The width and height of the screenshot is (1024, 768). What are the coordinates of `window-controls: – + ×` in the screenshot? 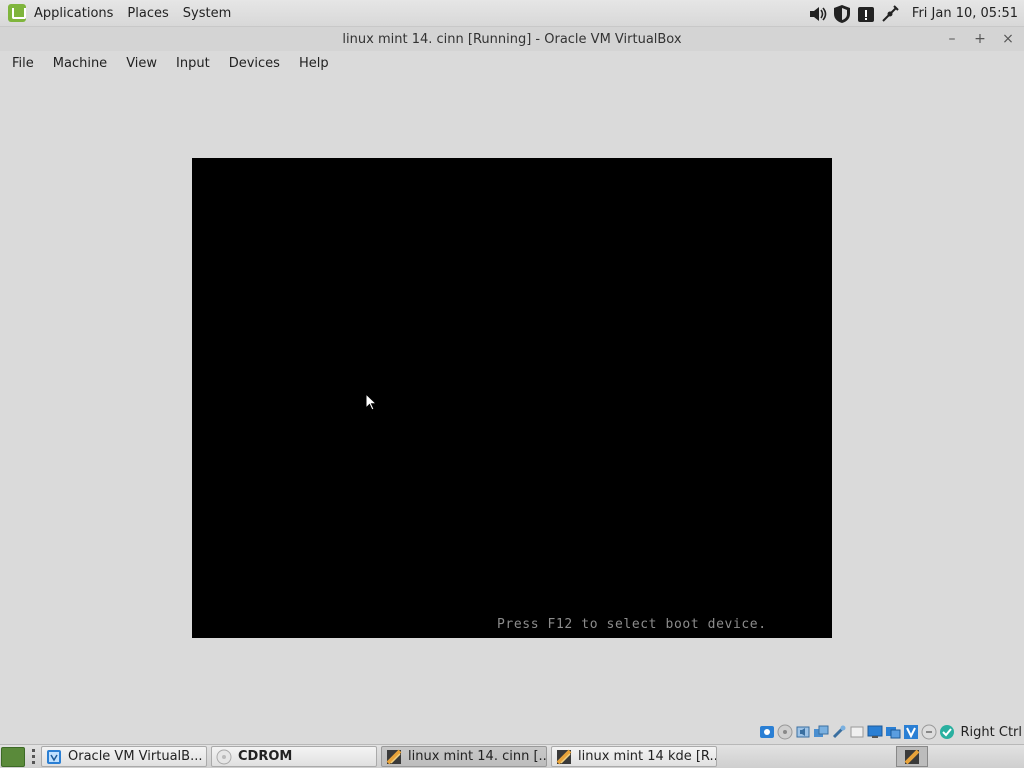 It's located at (980, 39).